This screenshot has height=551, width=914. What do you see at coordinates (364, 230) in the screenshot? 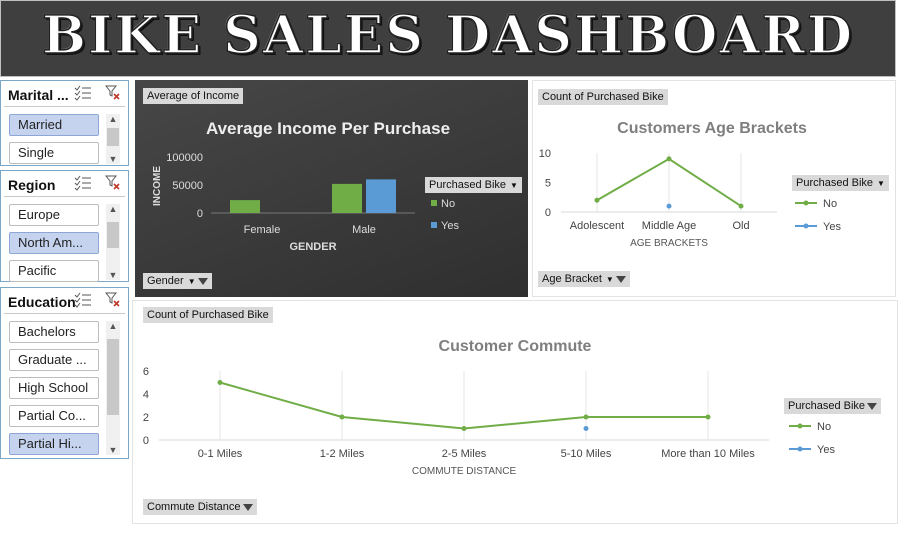
I see `x-tick-label: Male` at bounding box center [364, 230].